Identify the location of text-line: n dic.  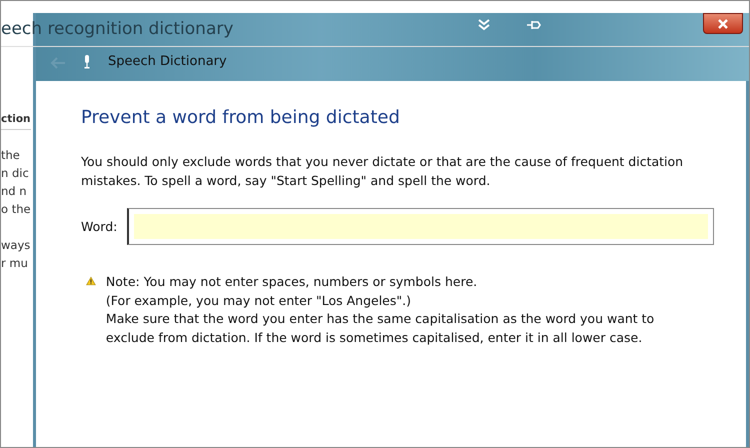
(15, 174).